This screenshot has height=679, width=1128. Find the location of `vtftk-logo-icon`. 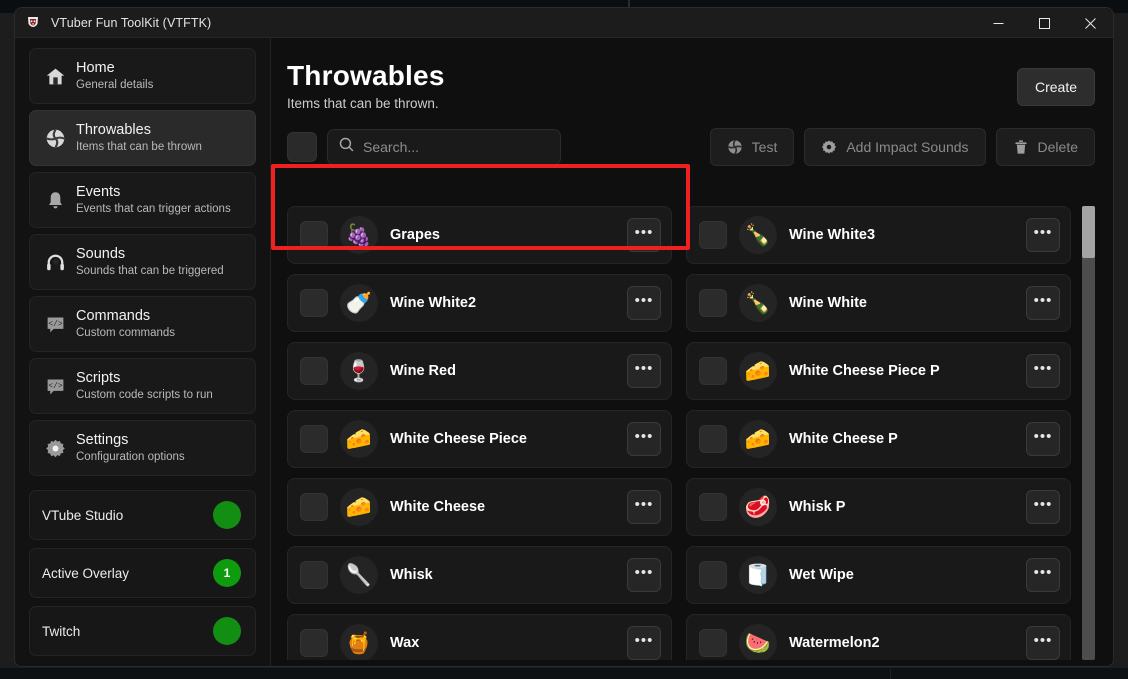

vtftk-logo-icon is located at coordinates (33, 21).